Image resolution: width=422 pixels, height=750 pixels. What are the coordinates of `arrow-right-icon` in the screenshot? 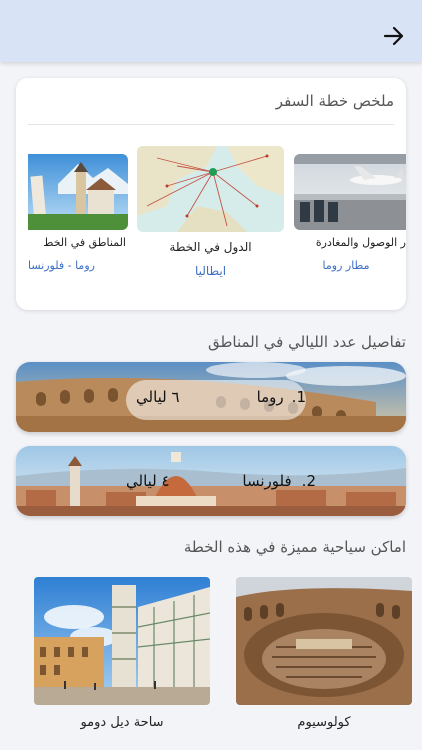 It's located at (393, 36).